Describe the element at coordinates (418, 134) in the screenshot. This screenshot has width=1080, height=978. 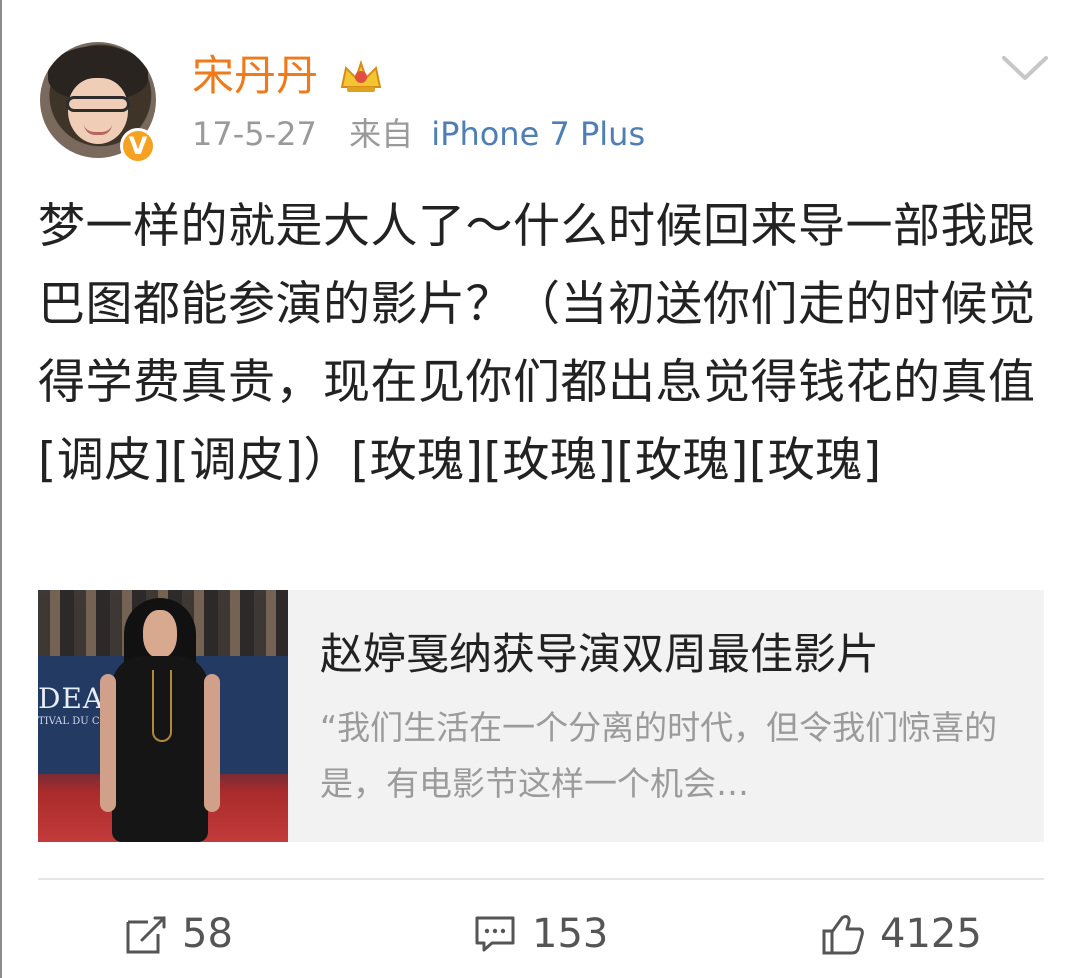
I see `post-meta: 17-5-27 来自 iPhone 7 Plus` at that location.